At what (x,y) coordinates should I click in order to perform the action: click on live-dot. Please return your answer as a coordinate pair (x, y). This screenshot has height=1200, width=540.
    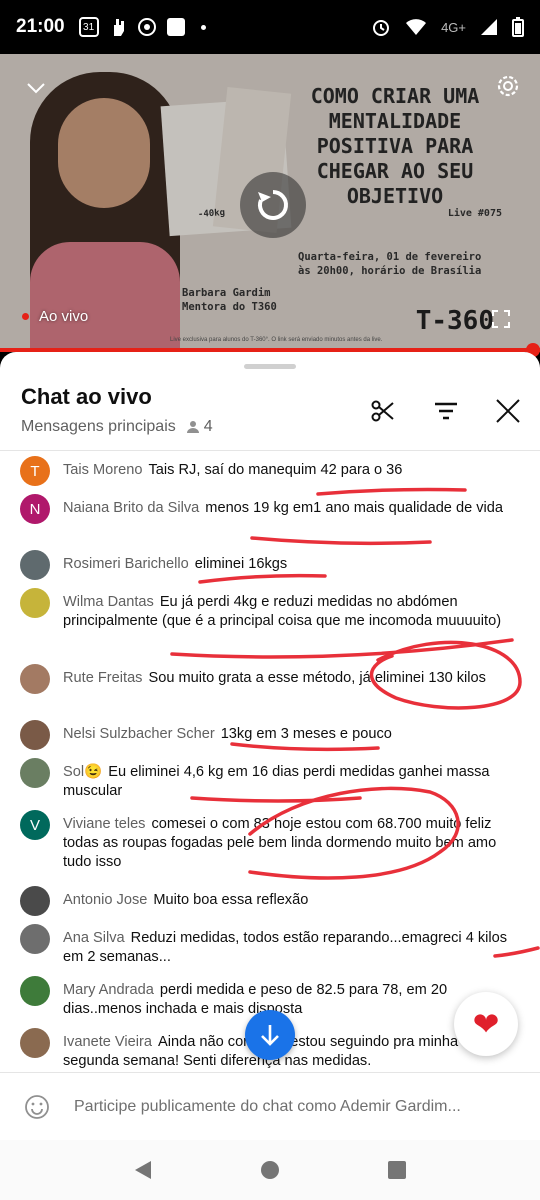
    Looking at the image, I should click on (25, 316).